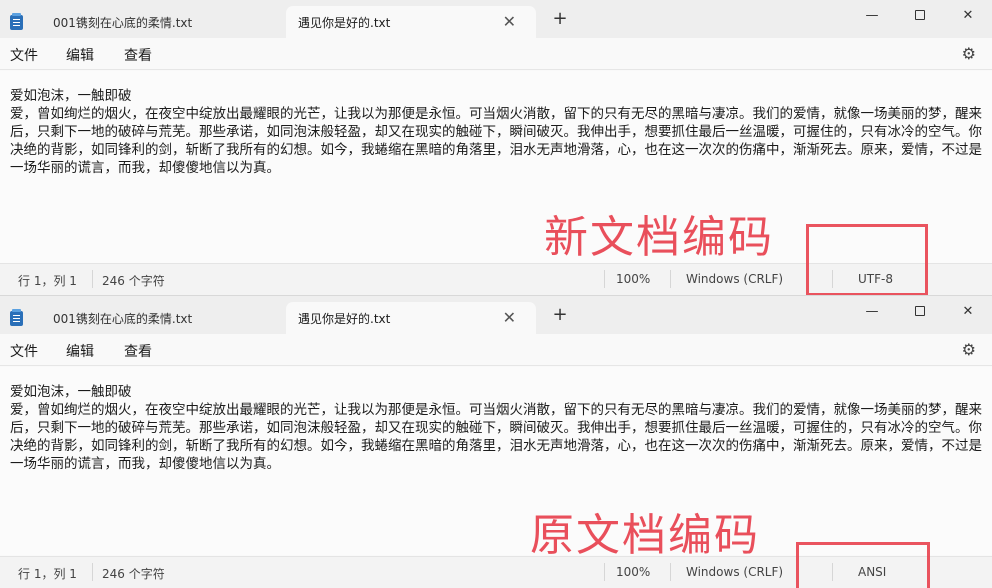 This screenshot has height=588, width=992. I want to click on annotation-new-encoding: 新文档编码, so click(659, 237).